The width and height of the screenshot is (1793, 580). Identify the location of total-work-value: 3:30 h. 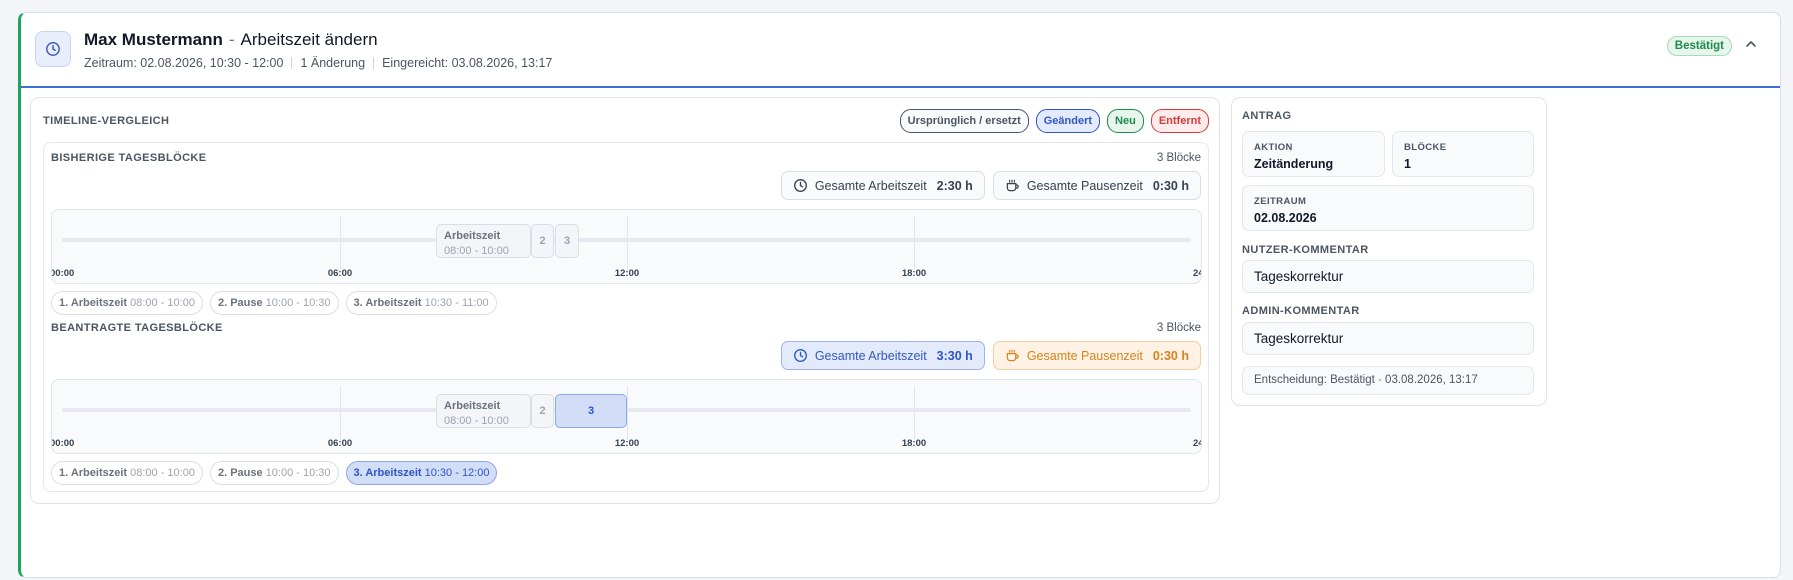
(954, 355).